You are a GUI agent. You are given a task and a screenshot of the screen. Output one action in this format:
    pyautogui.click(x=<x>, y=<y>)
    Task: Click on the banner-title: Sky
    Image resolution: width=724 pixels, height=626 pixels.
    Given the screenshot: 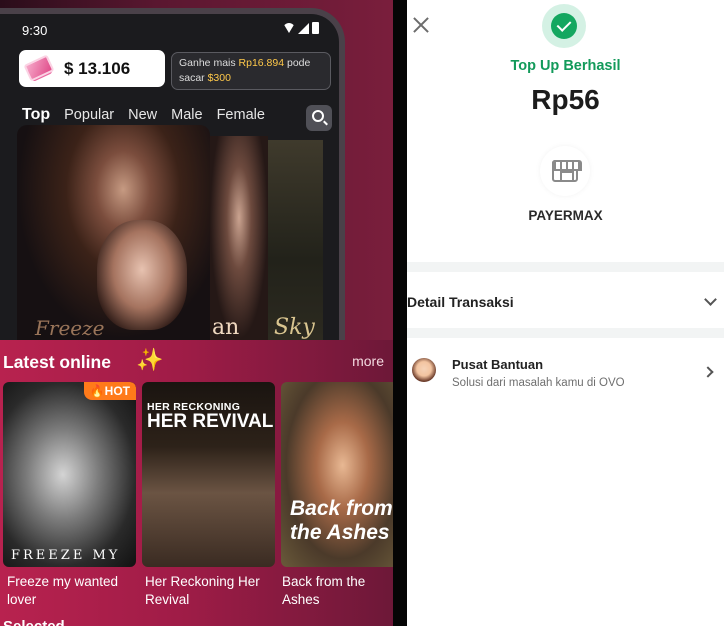 What is the action you would take?
    pyautogui.click(x=294, y=327)
    